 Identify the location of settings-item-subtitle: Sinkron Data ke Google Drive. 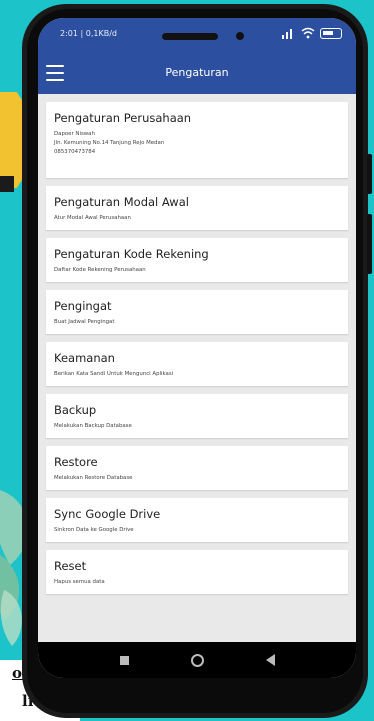
(94, 530).